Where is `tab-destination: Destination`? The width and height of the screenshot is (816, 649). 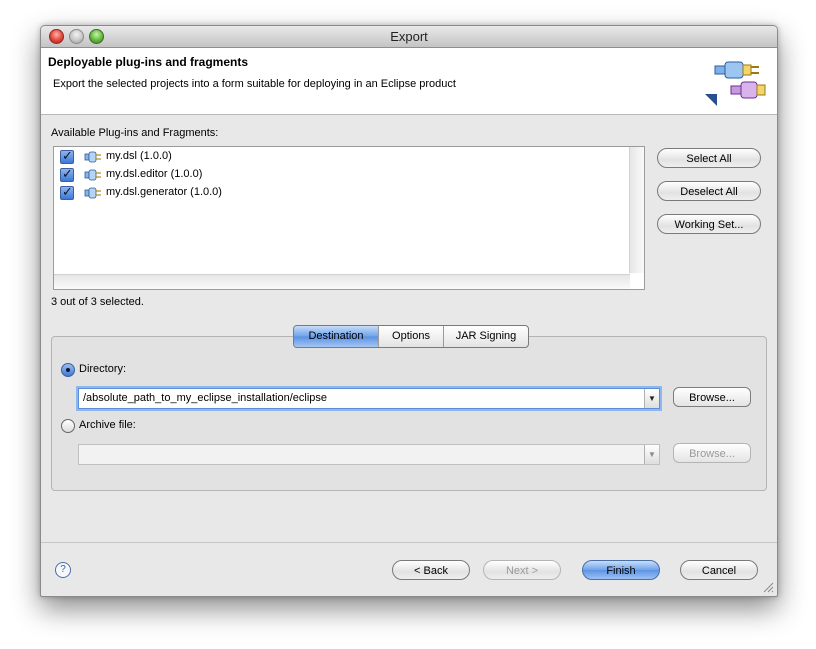 tab-destination: Destination is located at coordinates (336, 336).